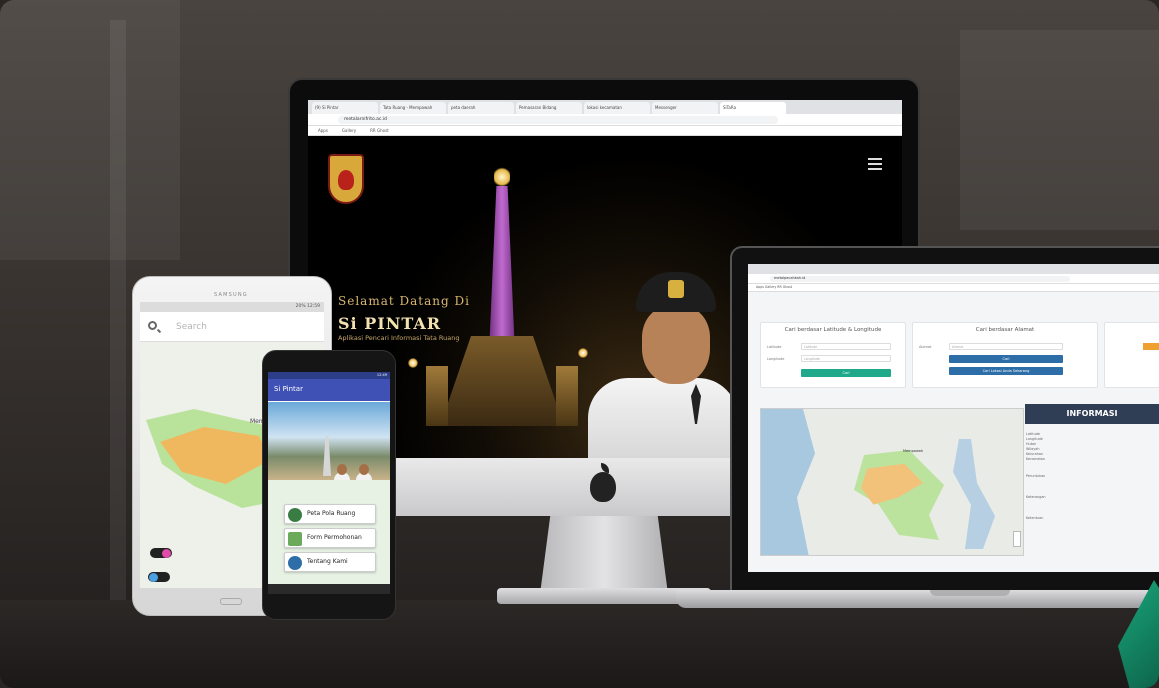 The image size is (1159, 688). Describe the element at coordinates (788, 482) in the screenshot. I see `sea-area` at that location.